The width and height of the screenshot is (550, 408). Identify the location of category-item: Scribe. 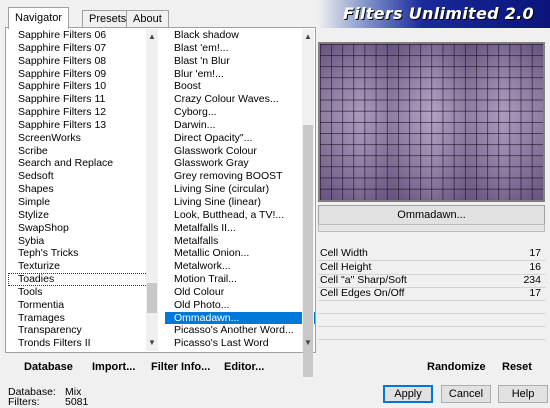
(83, 151).